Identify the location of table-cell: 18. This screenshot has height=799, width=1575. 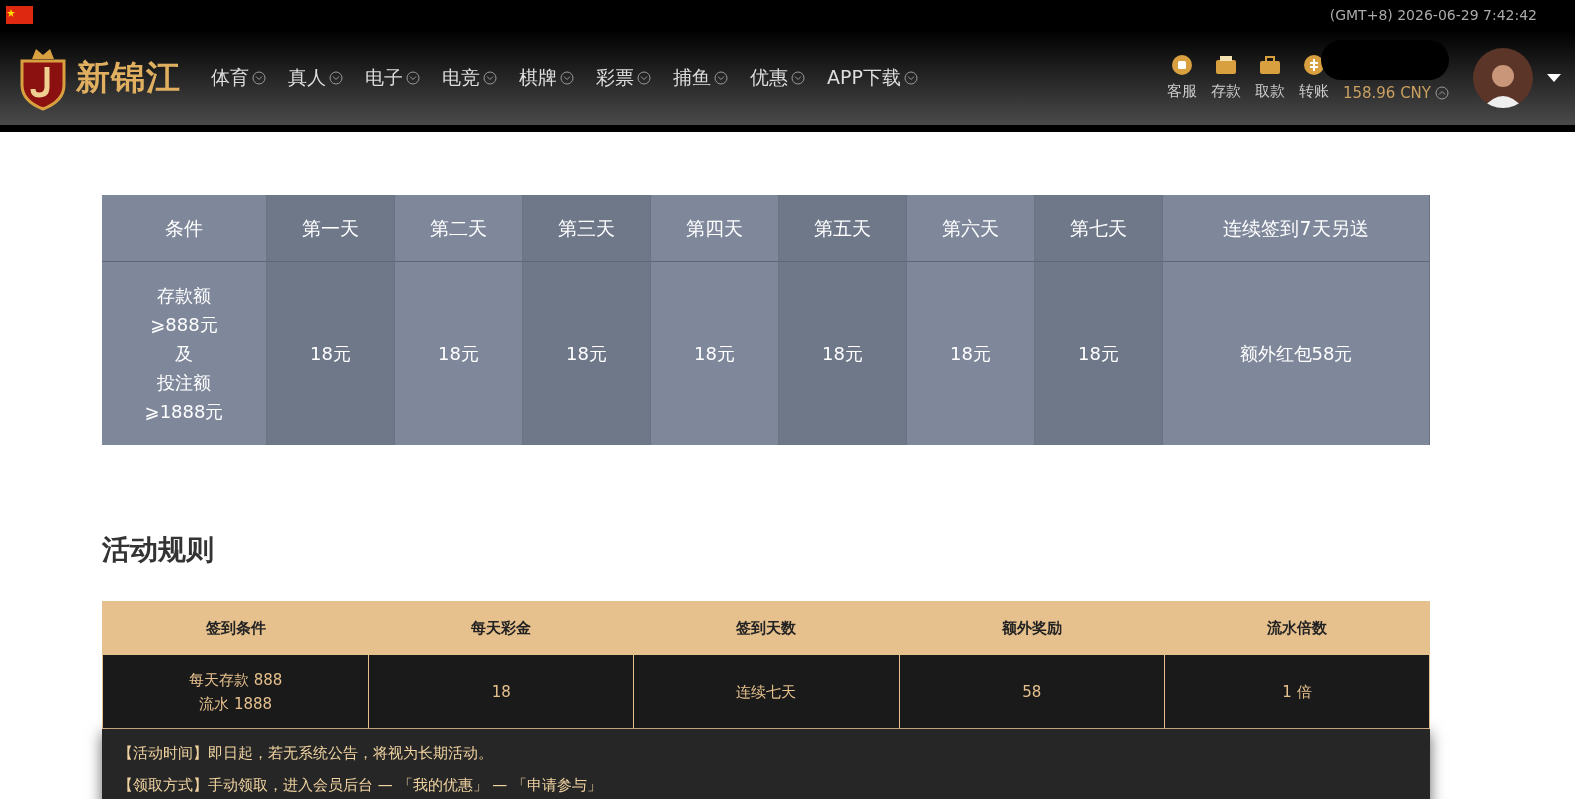
(501, 691).